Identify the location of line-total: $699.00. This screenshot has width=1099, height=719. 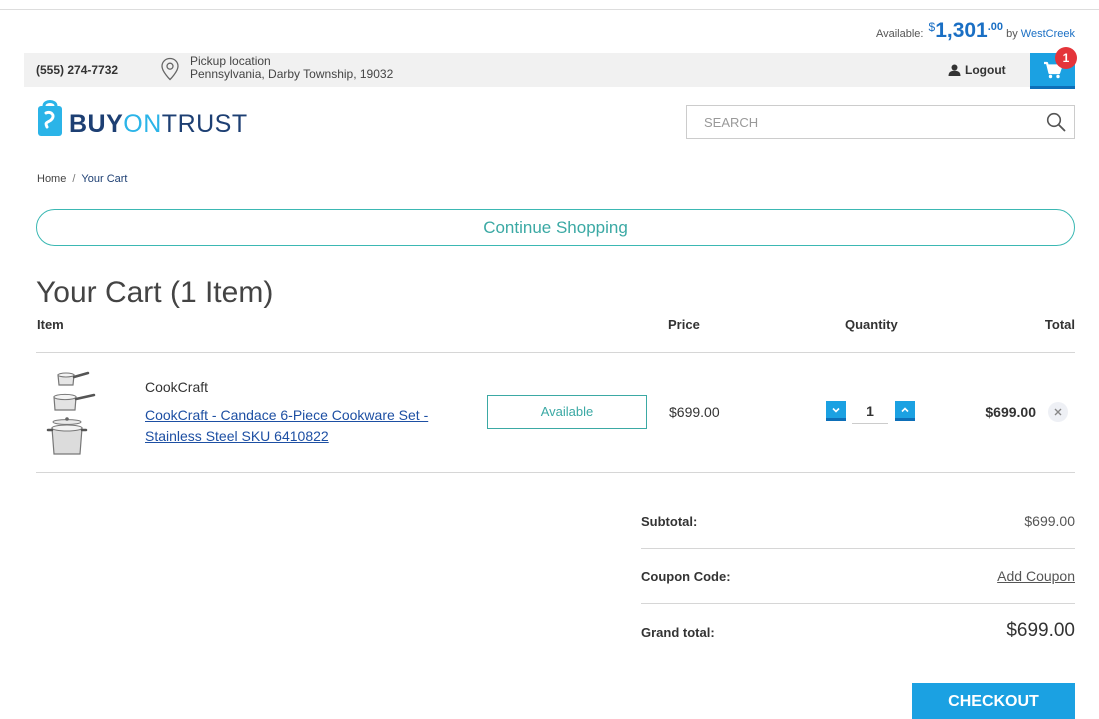
(1010, 412).